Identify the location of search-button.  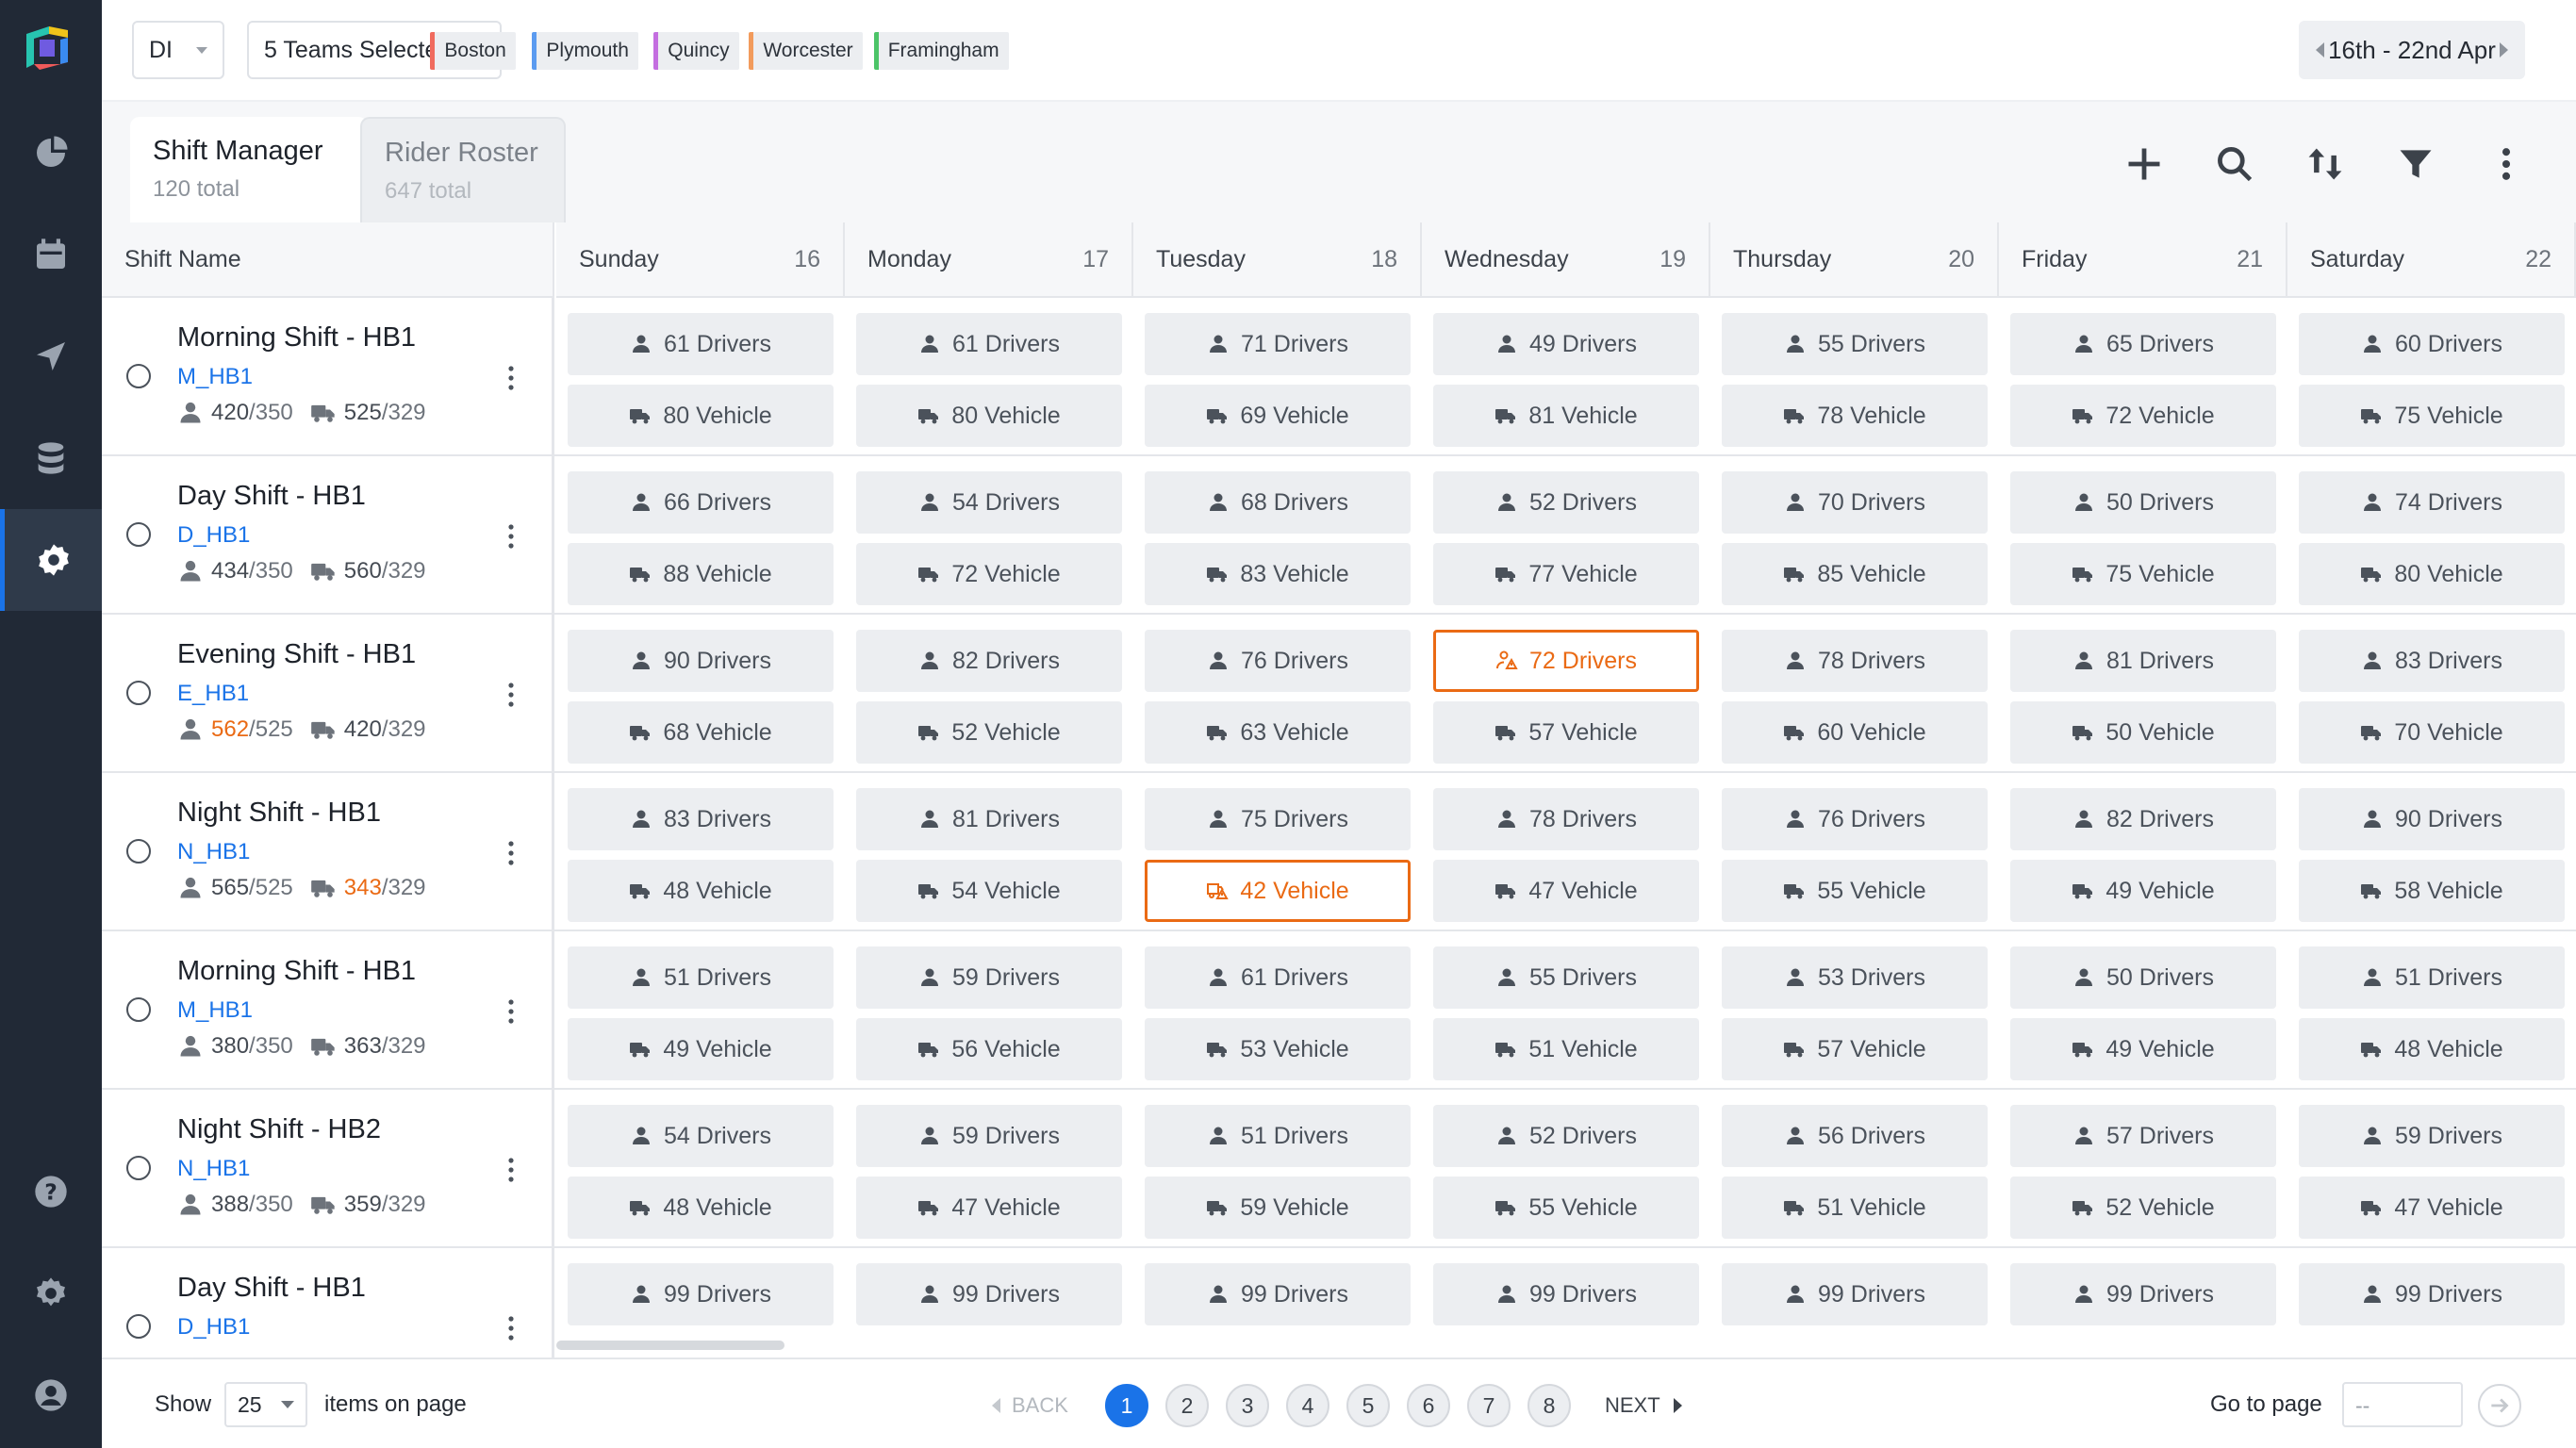
(2234, 164).